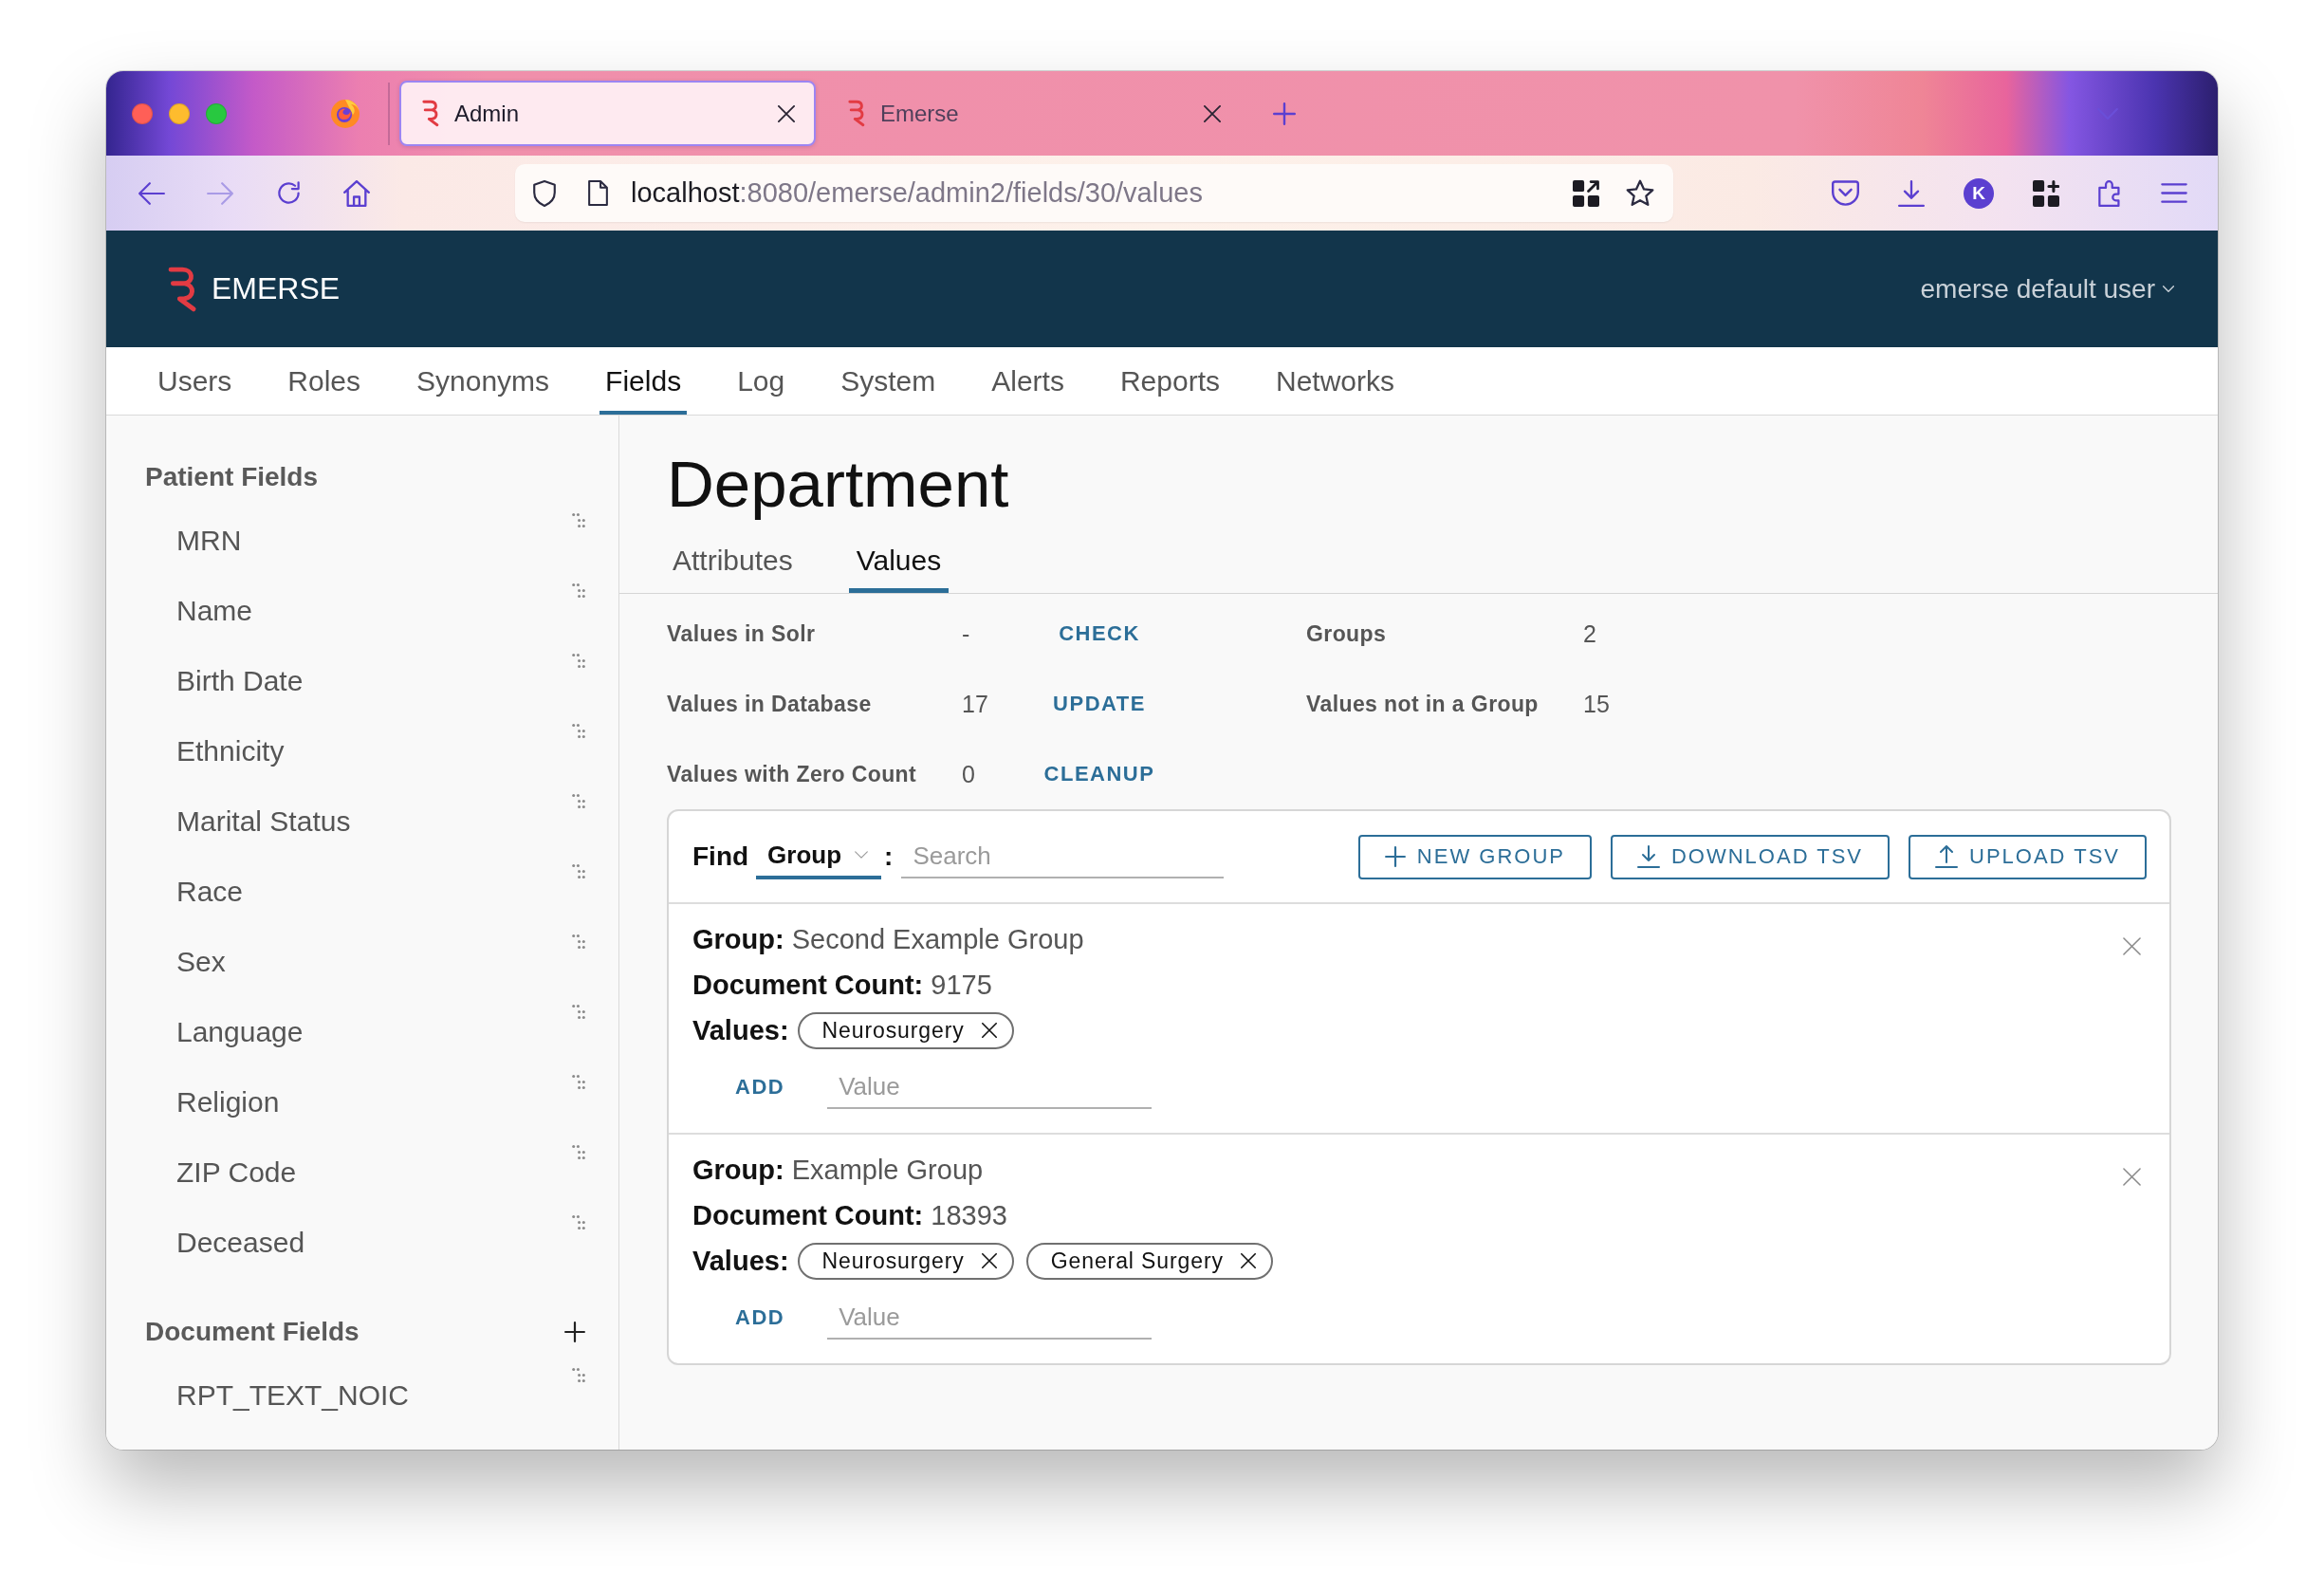 The image size is (2324, 1590). Describe the element at coordinates (893, 1030) in the screenshot. I see `tag-text: Neurosurgery` at that location.